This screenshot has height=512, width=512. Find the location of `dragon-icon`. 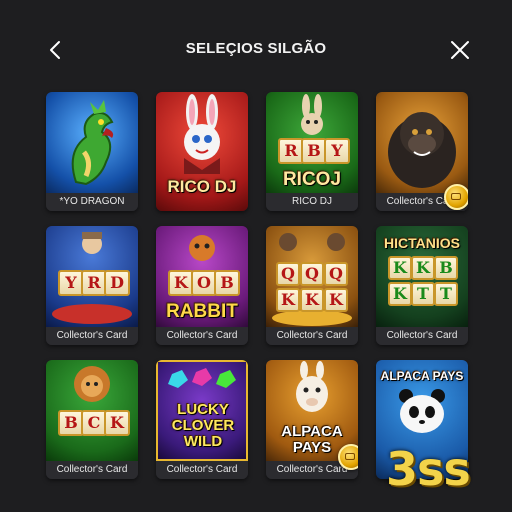

dragon-icon is located at coordinates (92, 143).